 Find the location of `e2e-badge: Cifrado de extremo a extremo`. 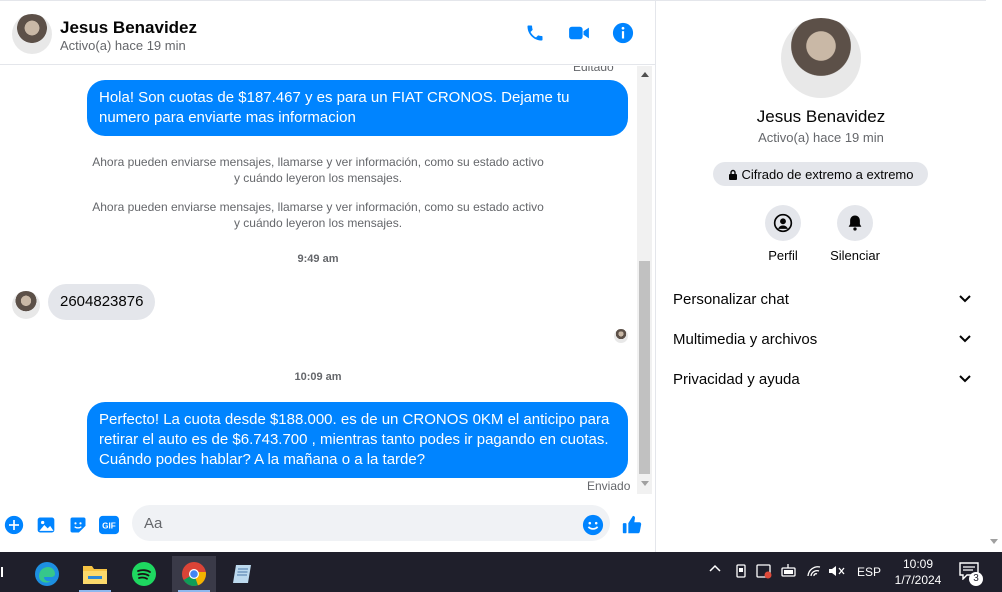

e2e-badge: Cifrado de extremo a extremo is located at coordinates (820, 174).